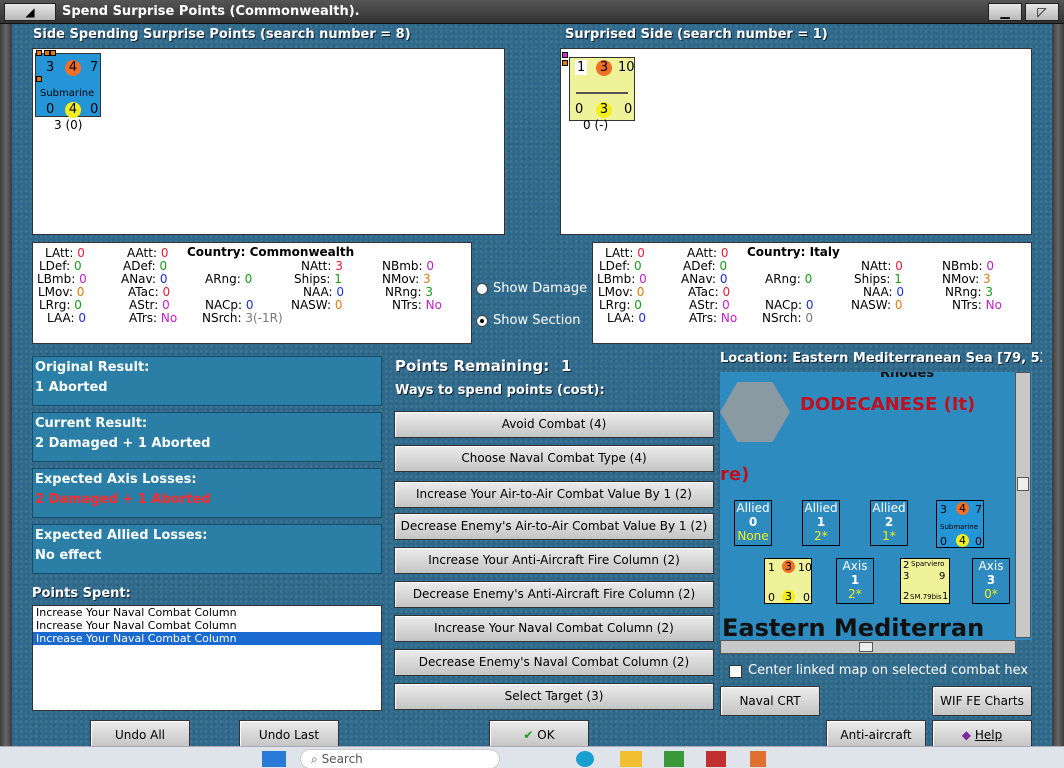 The height and width of the screenshot is (768, 1064). I want to click on show-section-label: Show Section, so click(537, 320).